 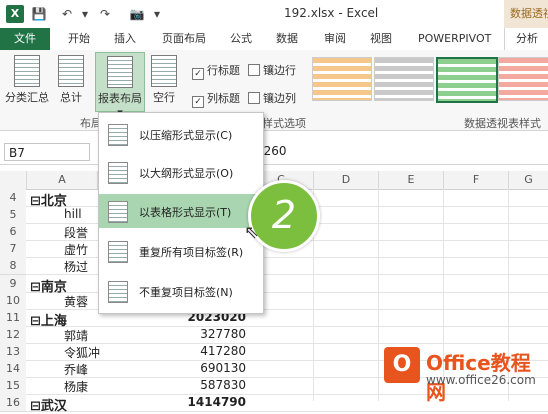 I want to click on tab-view: 视图, so click(x=381, y=39).